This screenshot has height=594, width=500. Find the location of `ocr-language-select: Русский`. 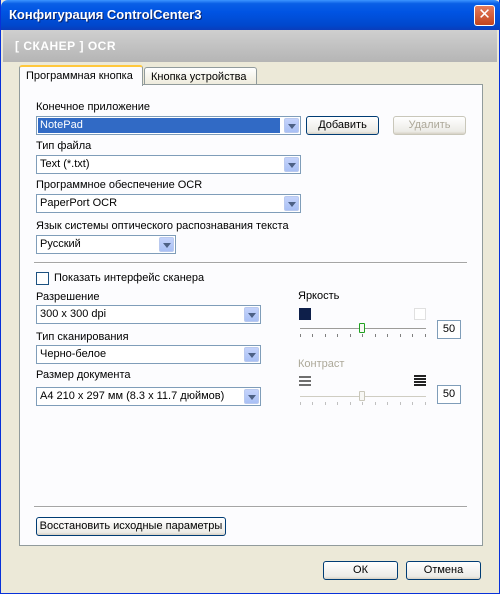

ocr-language-select: Русский is located at coordinates (106, 244).